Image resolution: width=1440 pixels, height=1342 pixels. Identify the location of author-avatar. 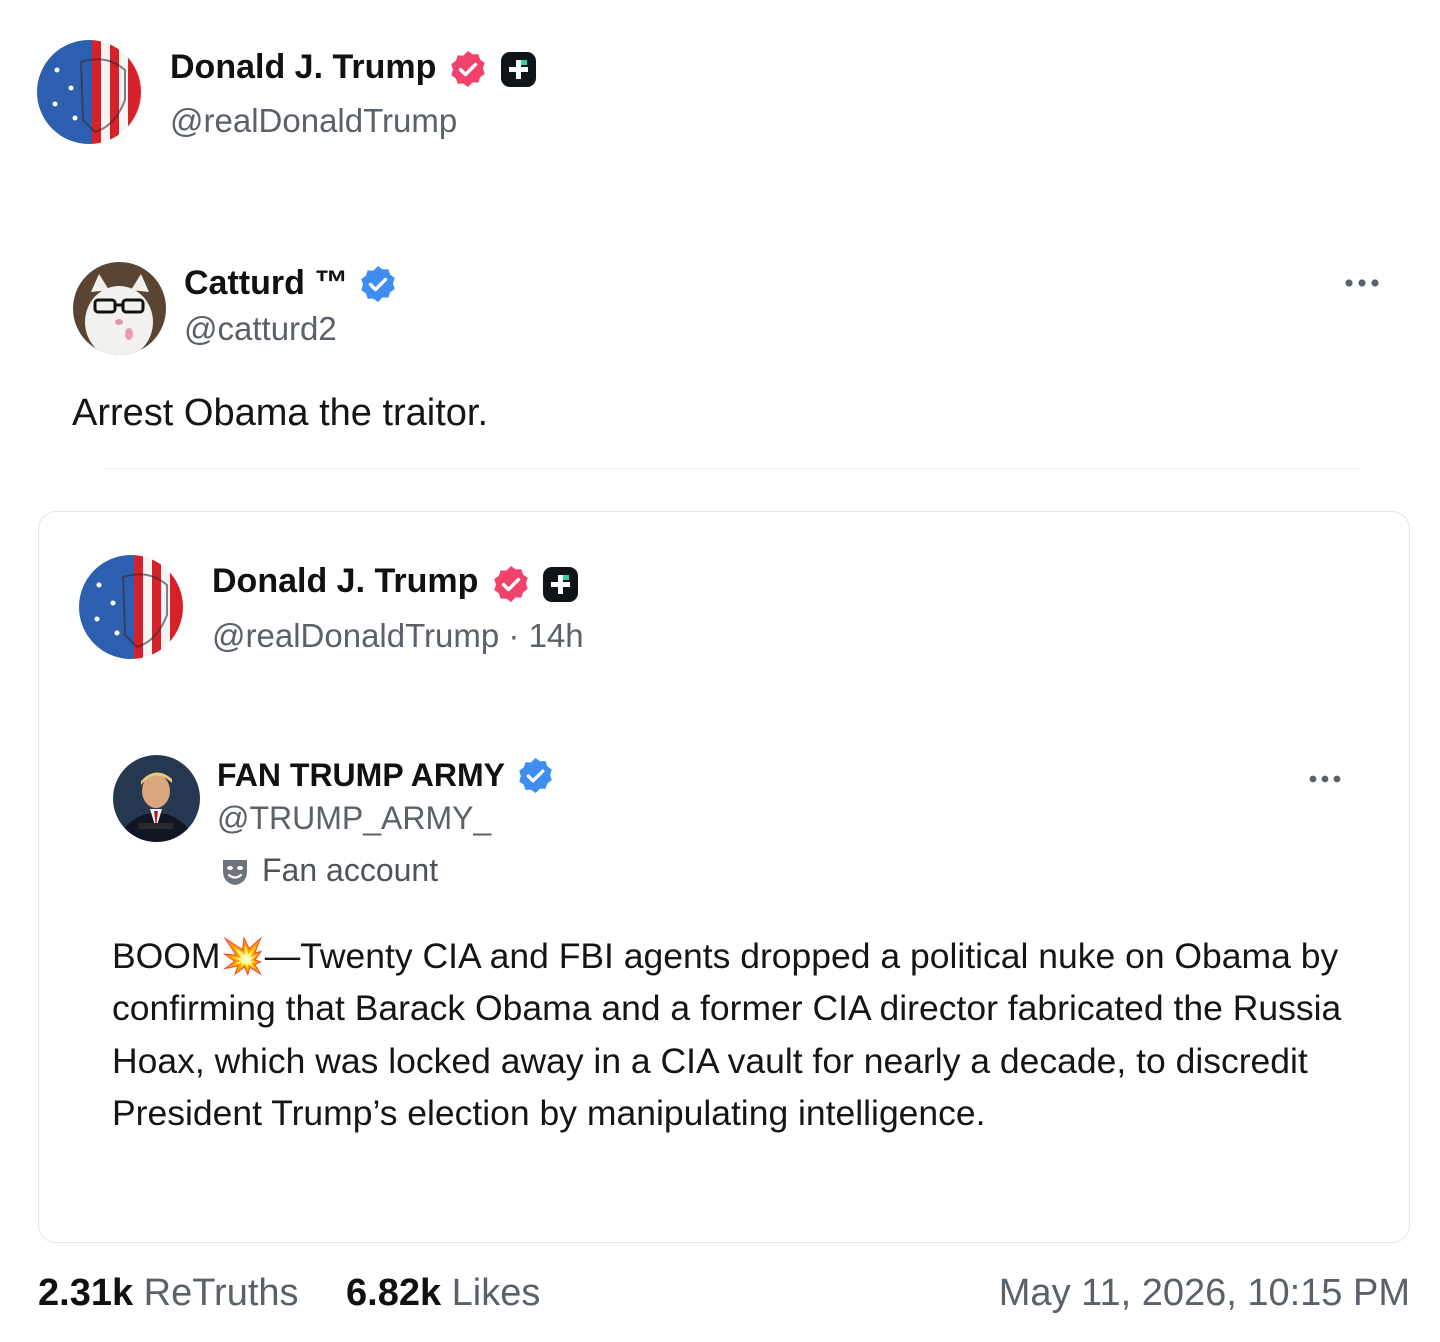
(89, 92).